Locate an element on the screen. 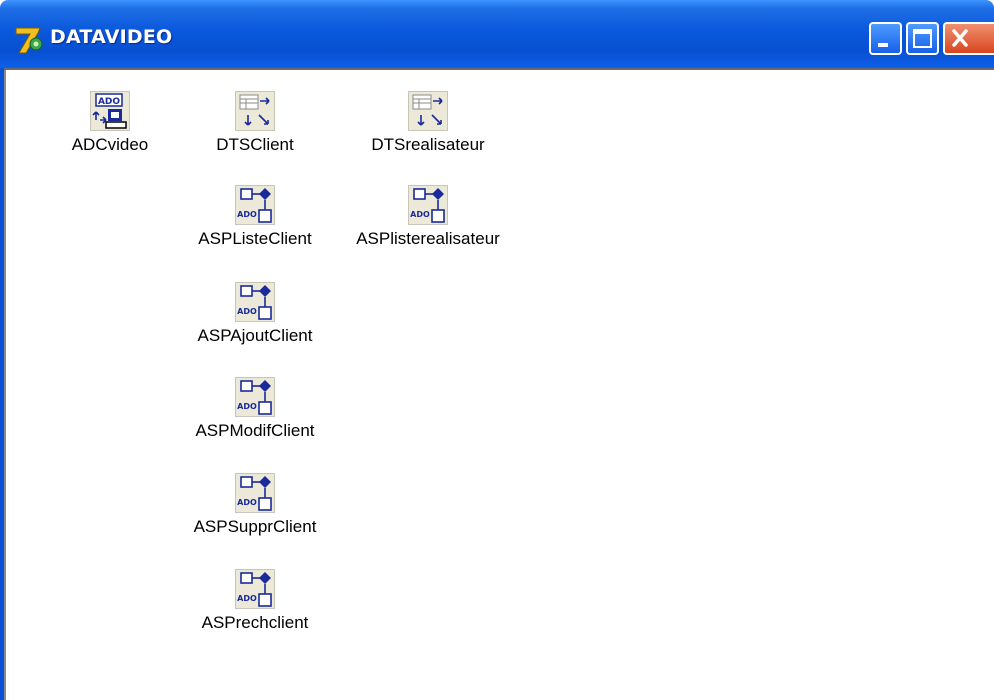 The width and height of the screenshot is (994, 700). component-aspmodifclient: ASPModifClient is located at coordinates (255, 409).